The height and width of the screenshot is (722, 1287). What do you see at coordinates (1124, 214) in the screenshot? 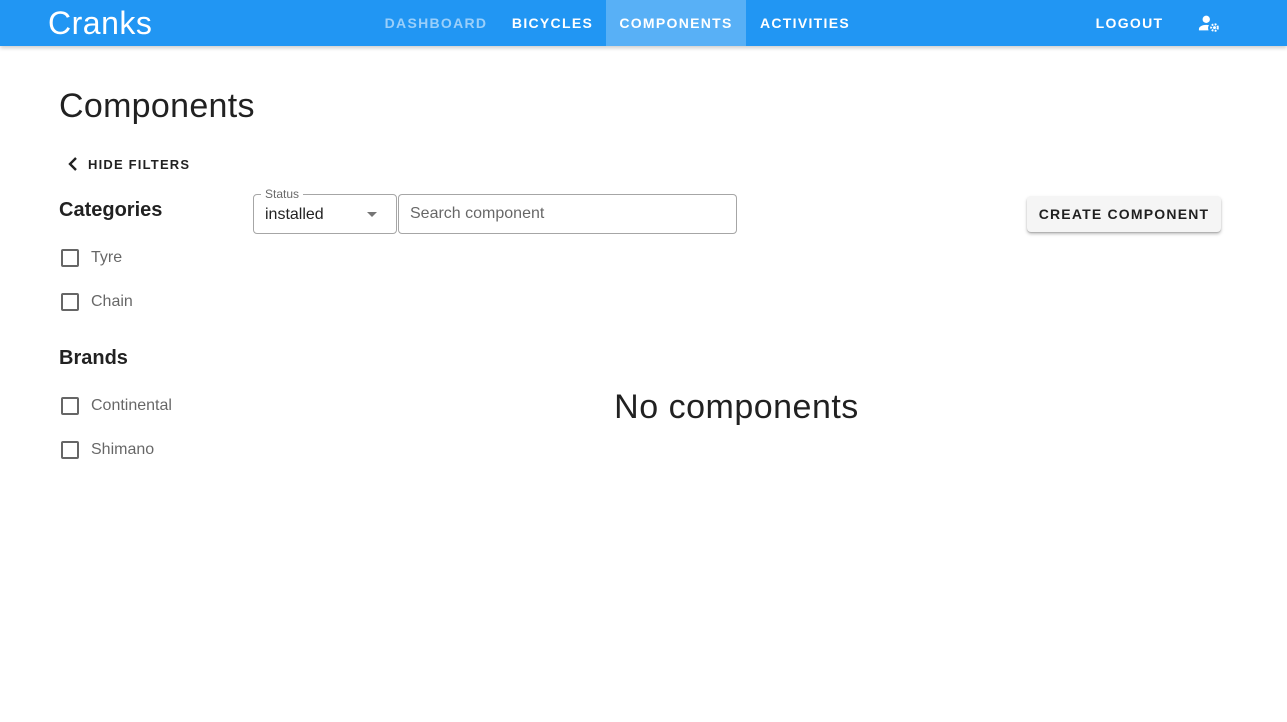
I see `create-component-button: CREATE COMPONENT` at bounding box center [1124, 214].